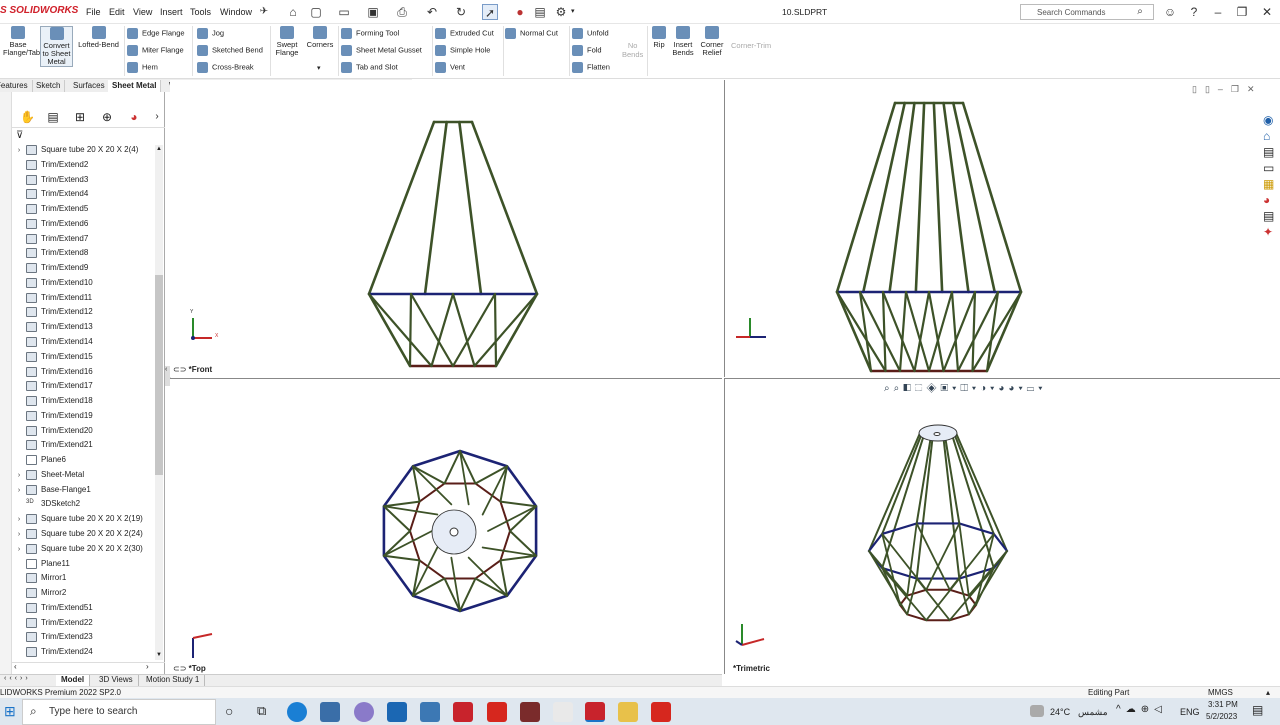  What do you see at coordinates (460, 531) in the screenshot?
I see `top-view-model` at bounding box center [460, 531].